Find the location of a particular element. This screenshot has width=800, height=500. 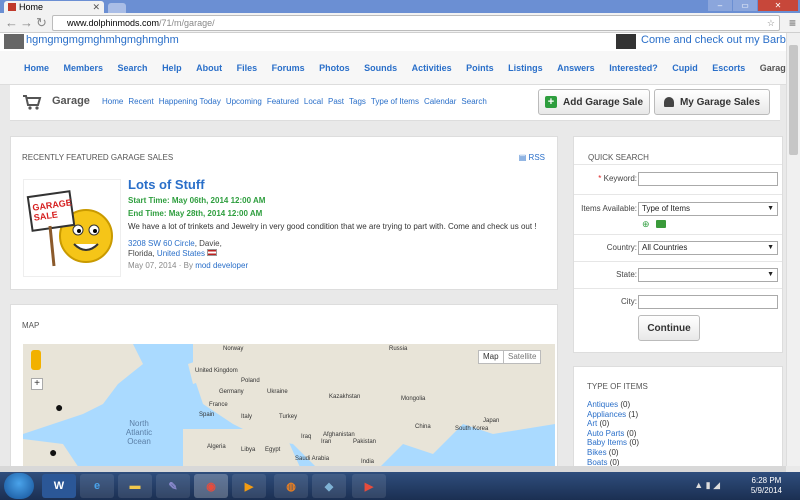

nav-item-home: Home is located at coordinates (36, 68).